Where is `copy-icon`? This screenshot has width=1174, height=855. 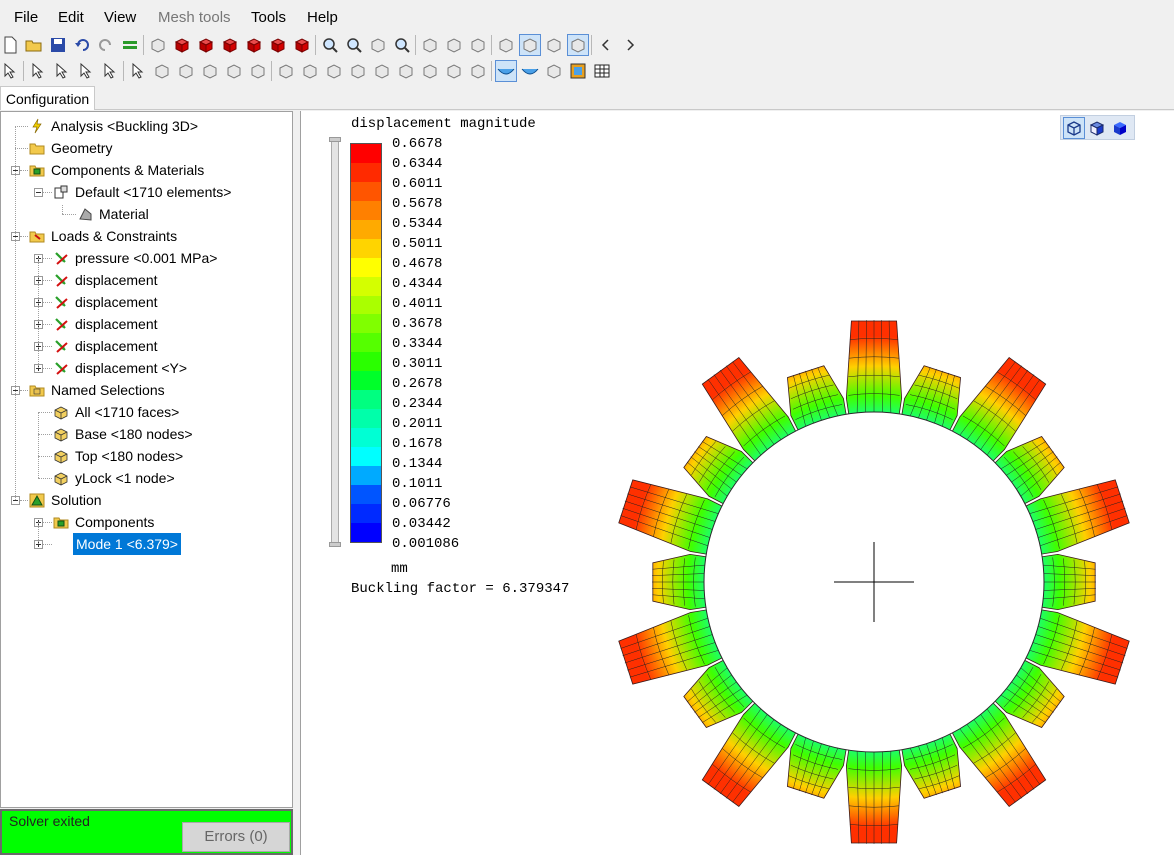
copy-icon is located at coordinates (286, 71).